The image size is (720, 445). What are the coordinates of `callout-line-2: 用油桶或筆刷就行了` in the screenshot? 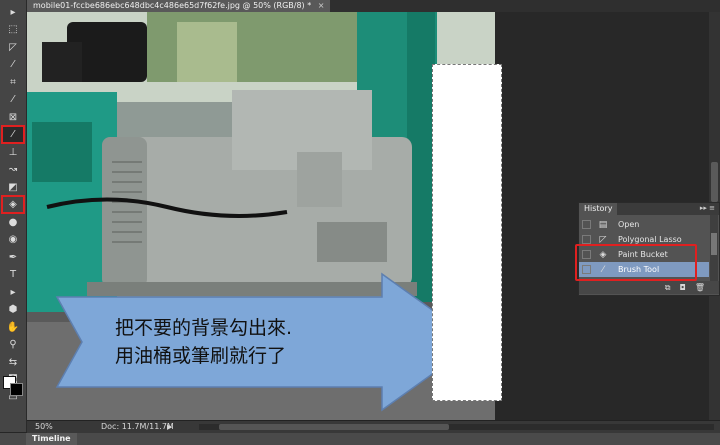 It's located at (201, 356).